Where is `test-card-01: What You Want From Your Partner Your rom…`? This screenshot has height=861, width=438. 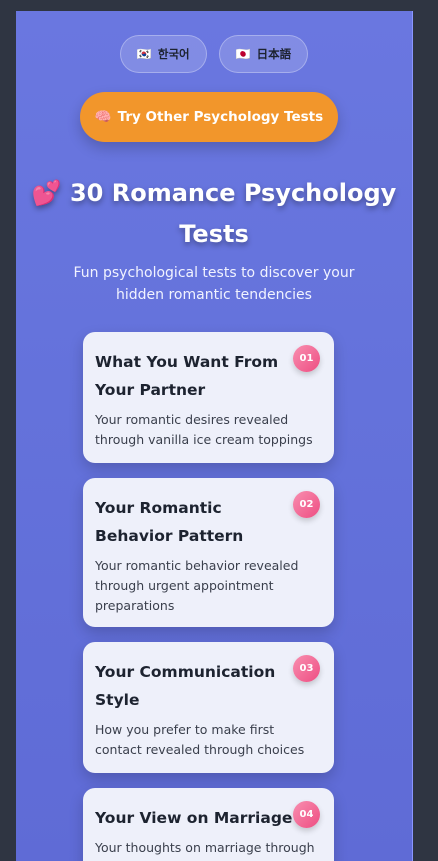 test-card-01: What You Want From Your Partner Your rom… is located at coordinates (208, 397).